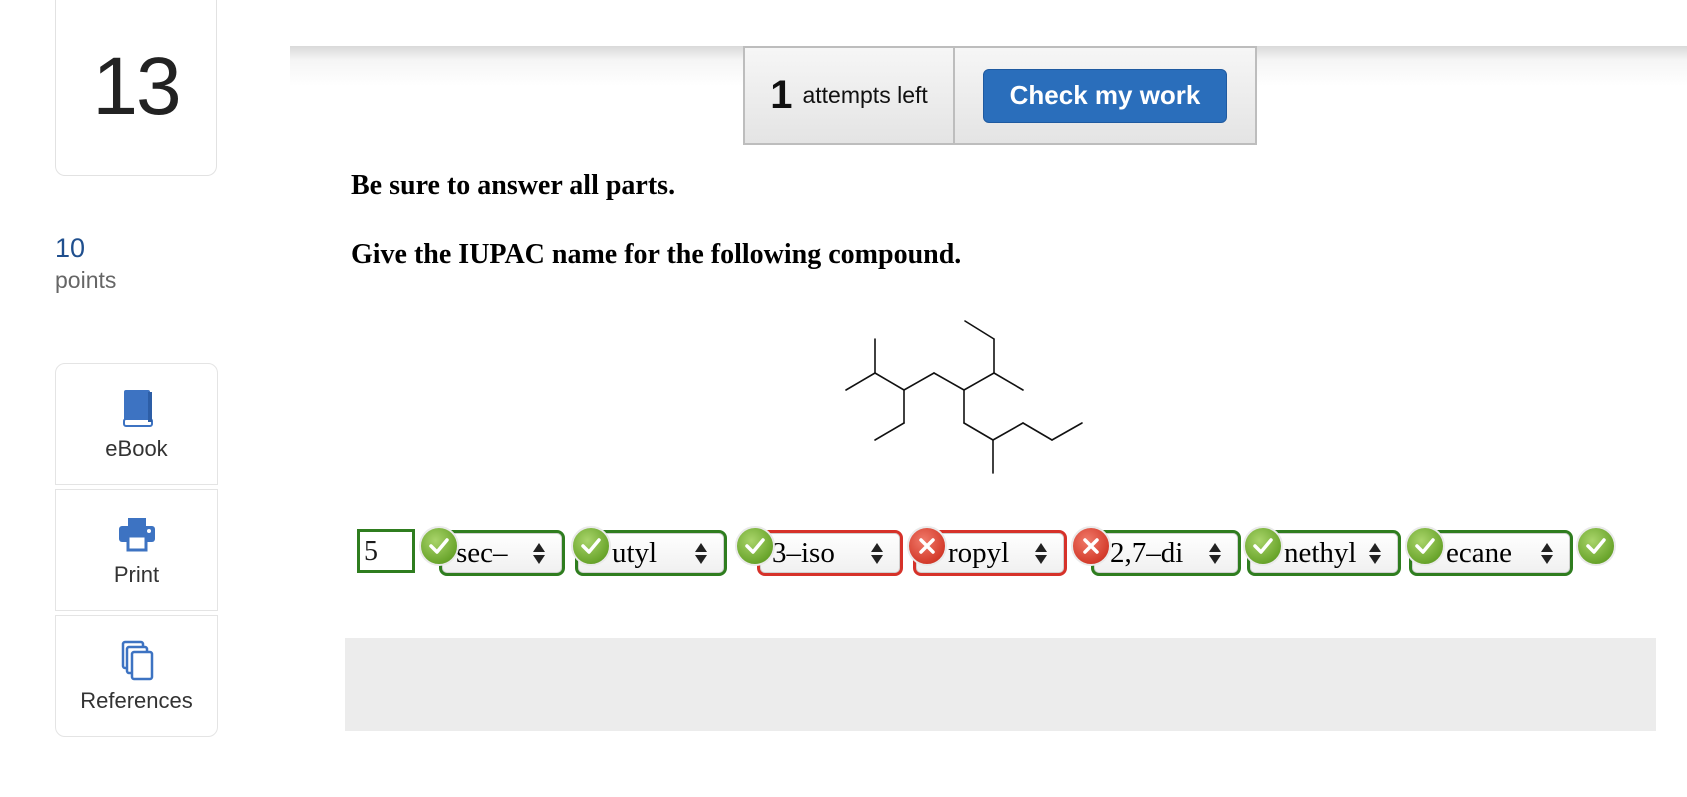 The image size is (1687, 797). What do you see at coordinates (136, 700) in the screenshot?
I see `references-label: References` at bounding box center [136, 700].